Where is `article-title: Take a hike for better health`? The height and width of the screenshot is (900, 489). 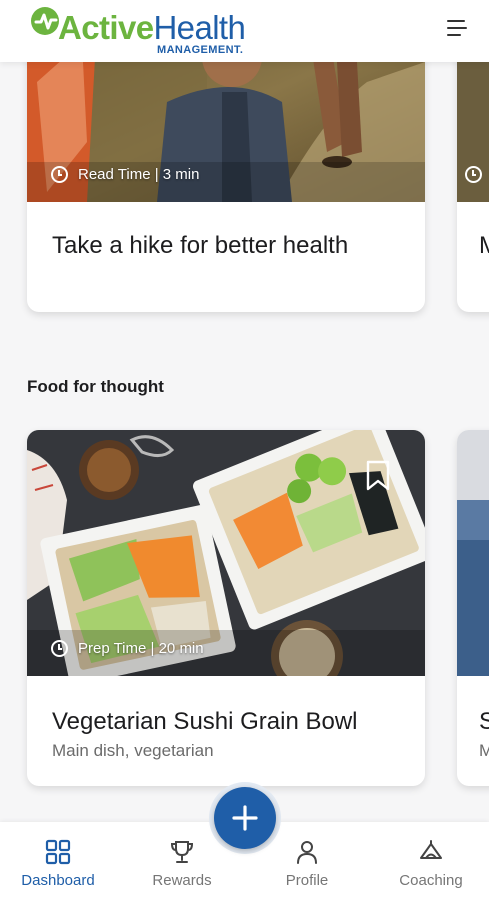 article-title: Take a hike for better health is located at coordinates (200, 245).